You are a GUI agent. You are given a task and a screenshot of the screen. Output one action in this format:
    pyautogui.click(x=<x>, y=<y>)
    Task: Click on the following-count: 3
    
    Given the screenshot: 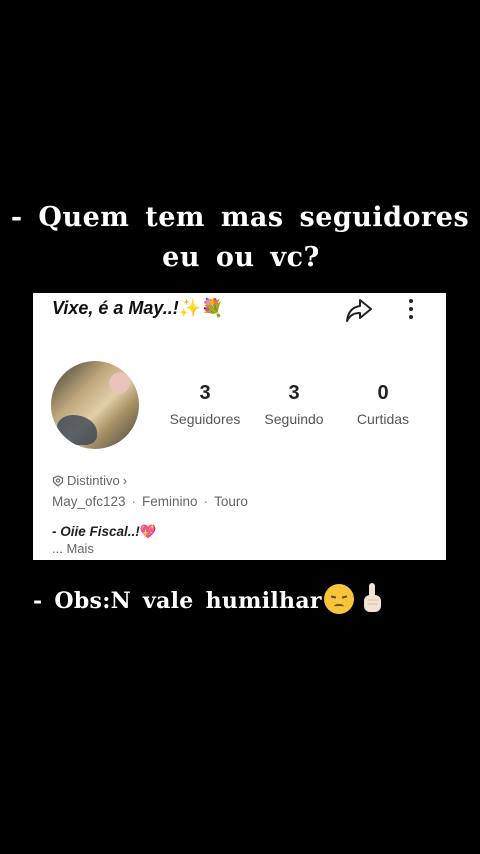 What is the action you would take?
    pyautogui.click(x=294, y=393)
    